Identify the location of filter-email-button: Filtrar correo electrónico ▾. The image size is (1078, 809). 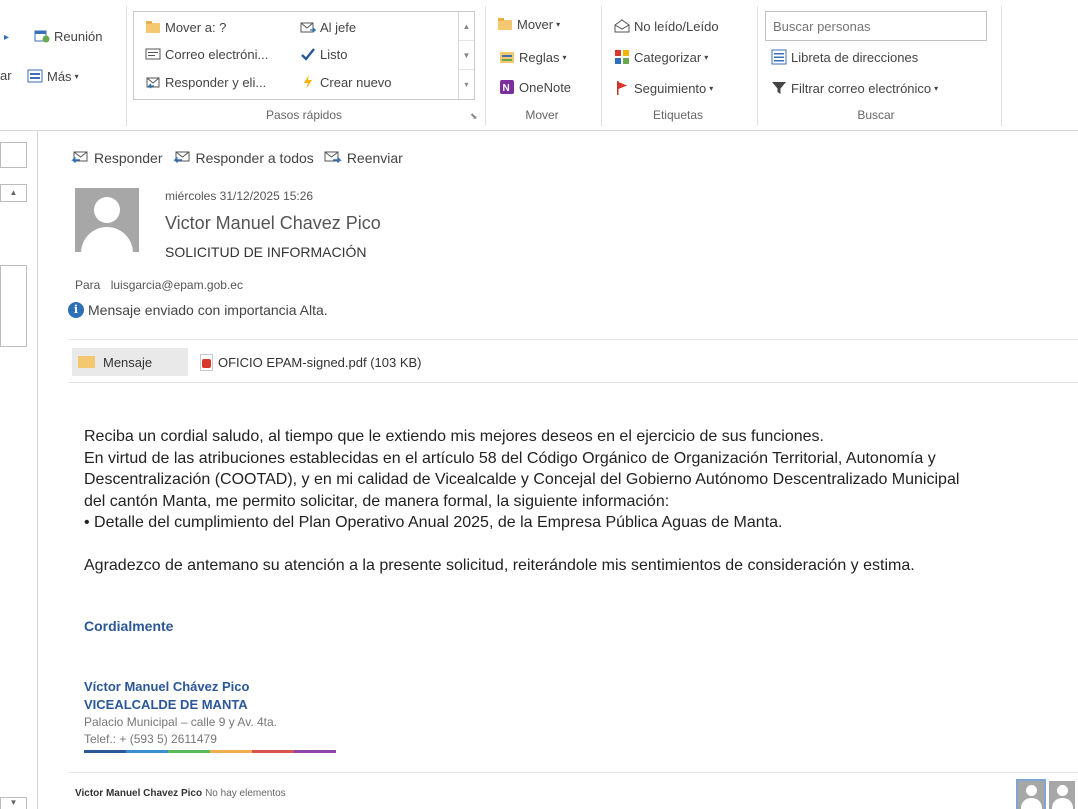
(854, 88).